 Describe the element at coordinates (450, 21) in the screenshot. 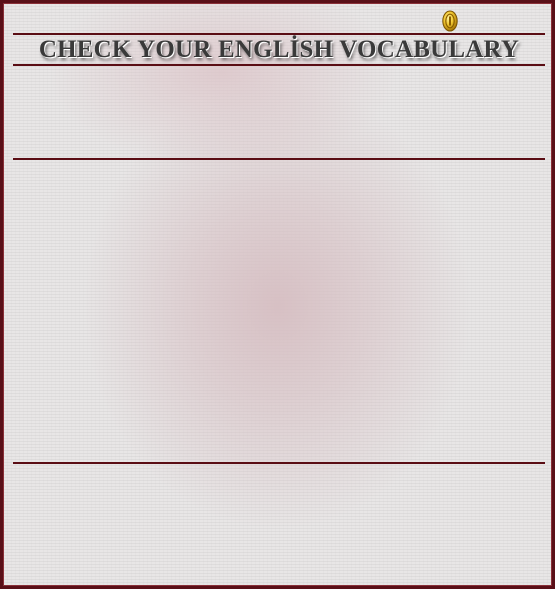

I see `gold-coin-icon` at that location.